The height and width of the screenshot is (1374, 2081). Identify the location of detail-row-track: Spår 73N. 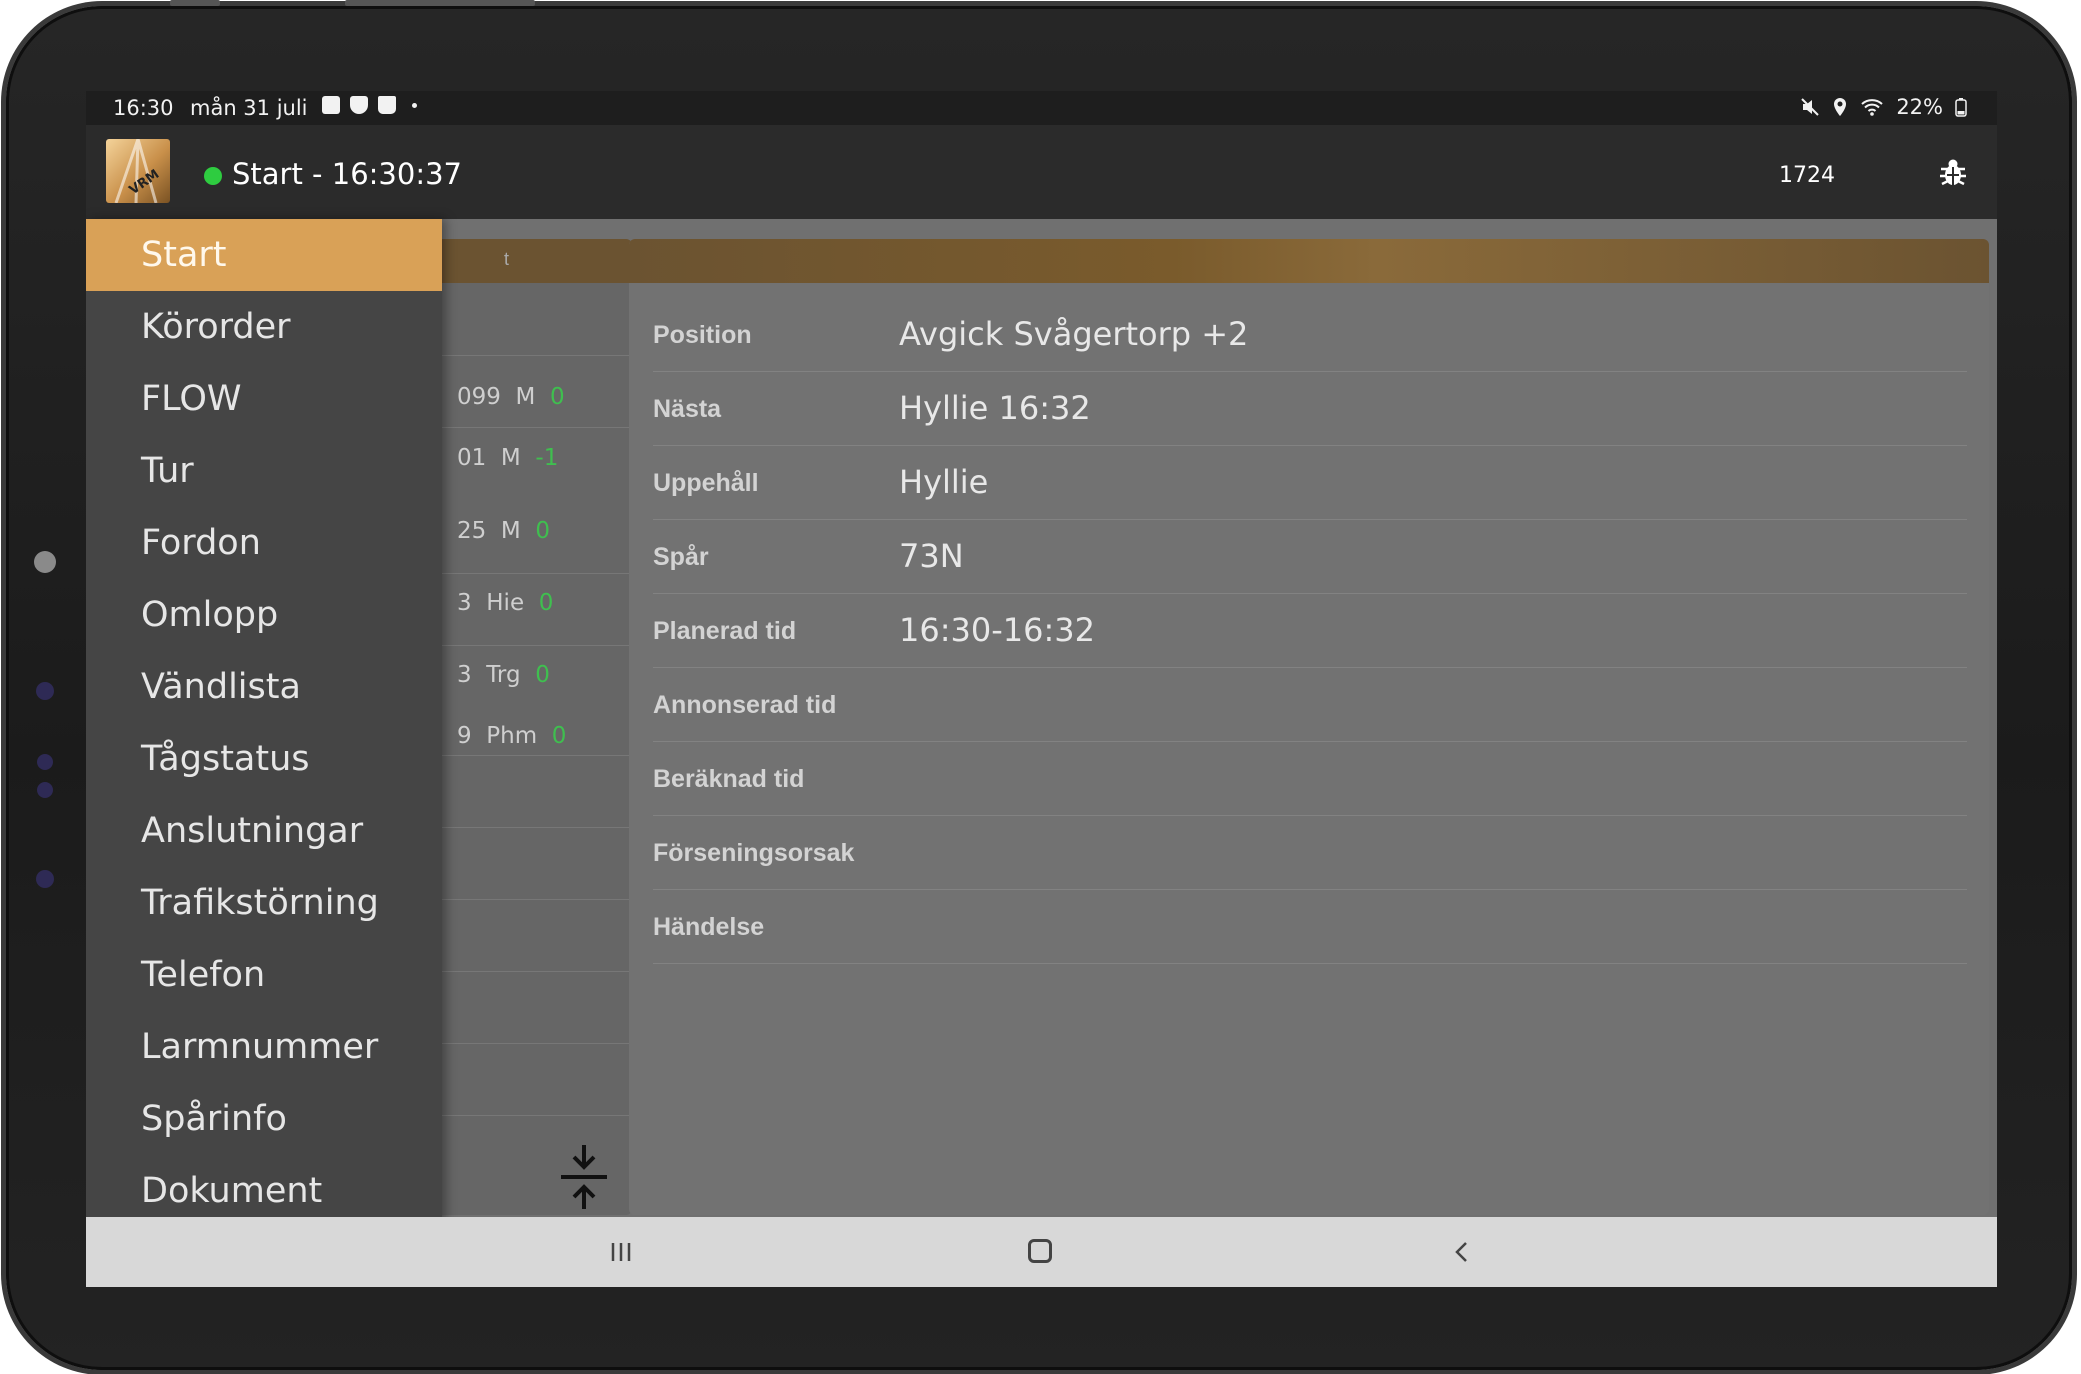
(1310, 556).